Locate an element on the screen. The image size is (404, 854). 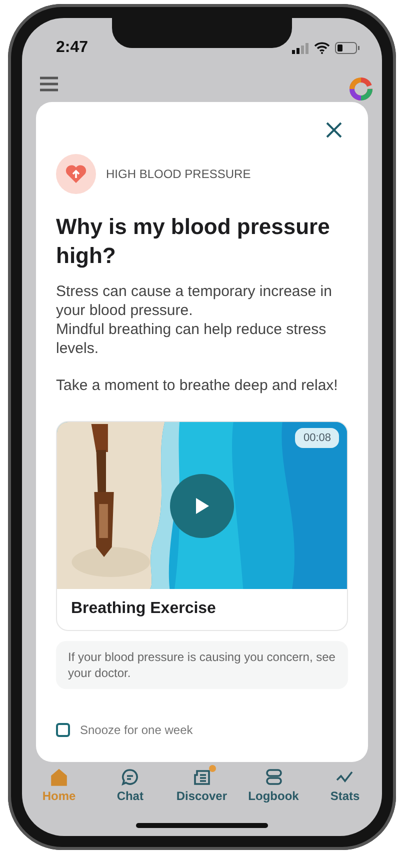
duration-badge: 00:08 is located at coordinates (317, 438).